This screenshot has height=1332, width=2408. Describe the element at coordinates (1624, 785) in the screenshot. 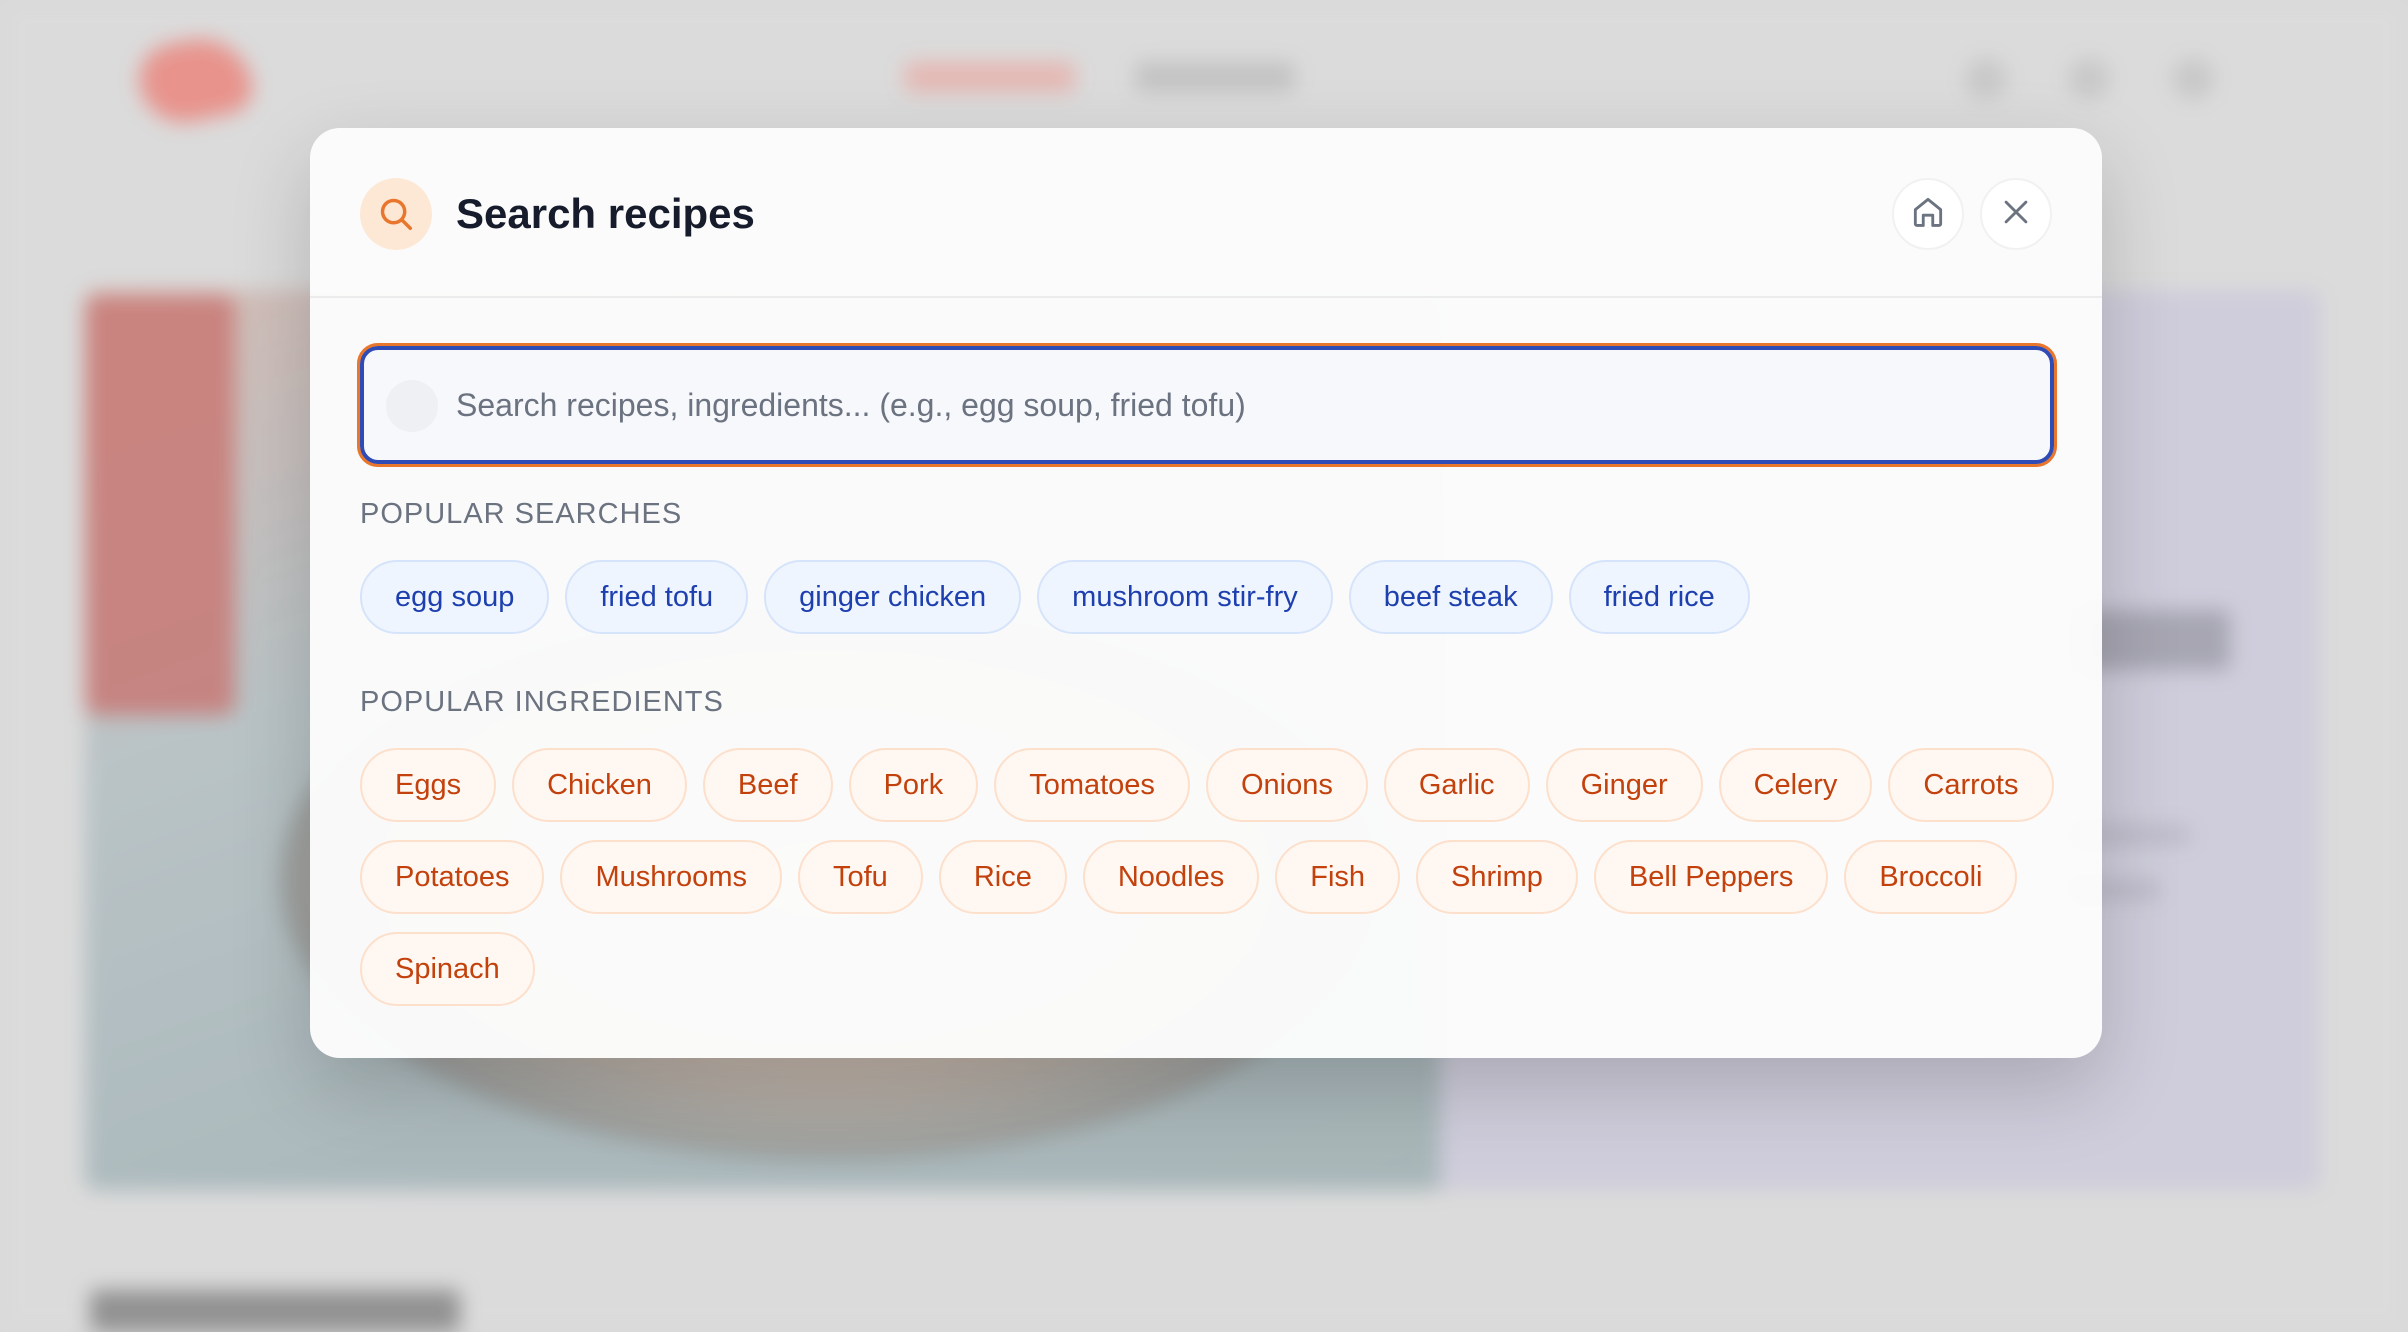

I see `ingredient-chip: Ginger` at that location.